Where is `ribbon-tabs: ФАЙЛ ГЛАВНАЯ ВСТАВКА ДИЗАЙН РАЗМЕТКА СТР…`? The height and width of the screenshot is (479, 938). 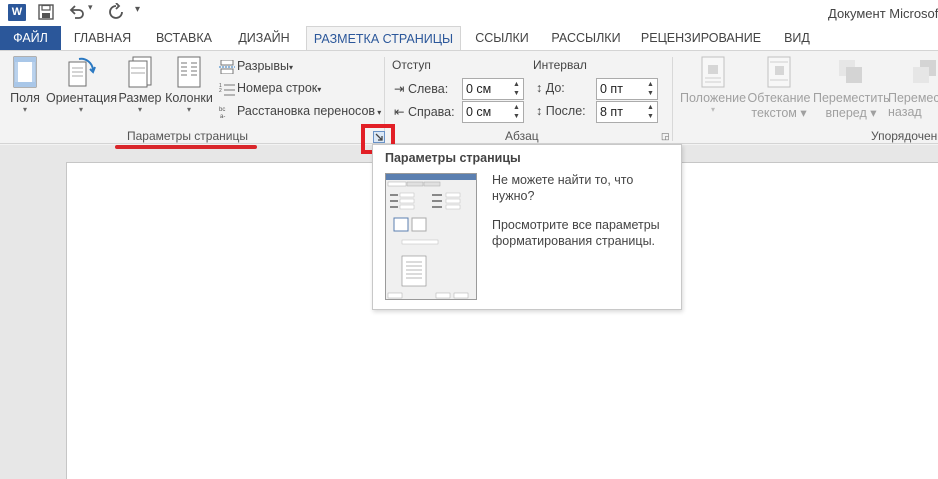 ribbon-tabs: ФАЙЛ ГЛАВНАЯ ВСТАВКА ДИЗАЙН РАЗМЕТКА СТР… is located at coordinates (469, 38).